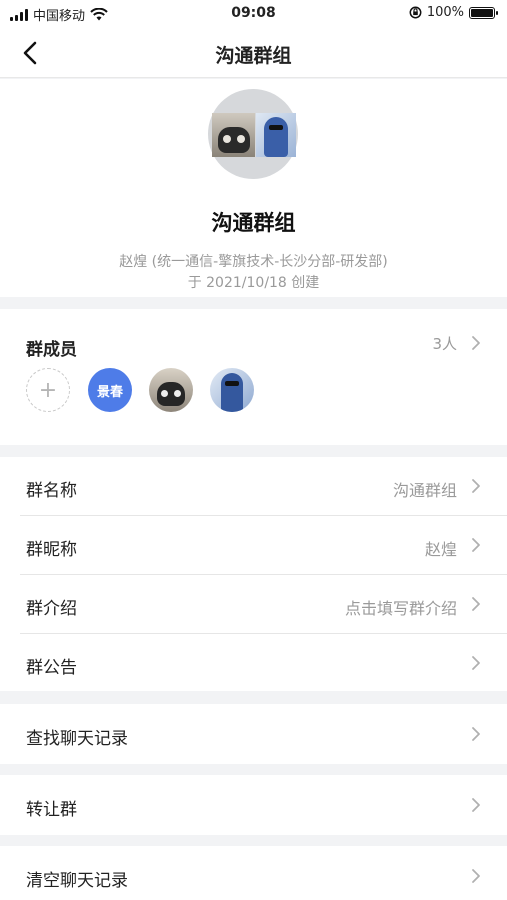 This screenshot has width=507, height=900. Describe the element at coordinates (444, 344) in the screenshot. I see `members-count: 3人` at that location.